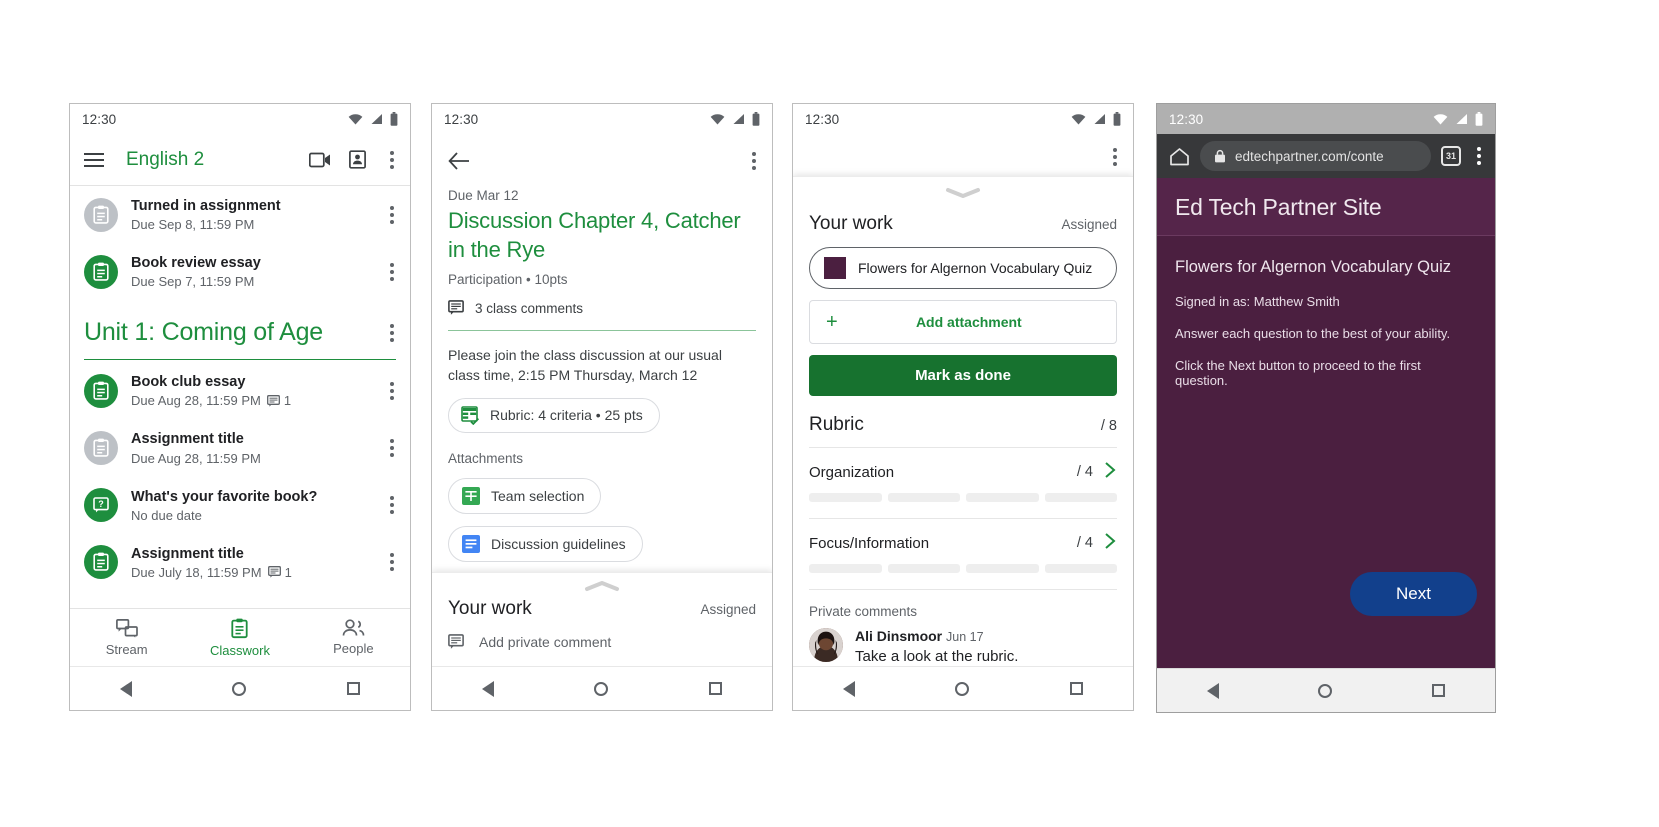 Image resolution: width=1659 pixels, height=827 pixels. What do you see at coordinates (963, 465) in the screenshot?
I see `rubric-criterion-row: Organization / 4` at bounding box center [963, 465].